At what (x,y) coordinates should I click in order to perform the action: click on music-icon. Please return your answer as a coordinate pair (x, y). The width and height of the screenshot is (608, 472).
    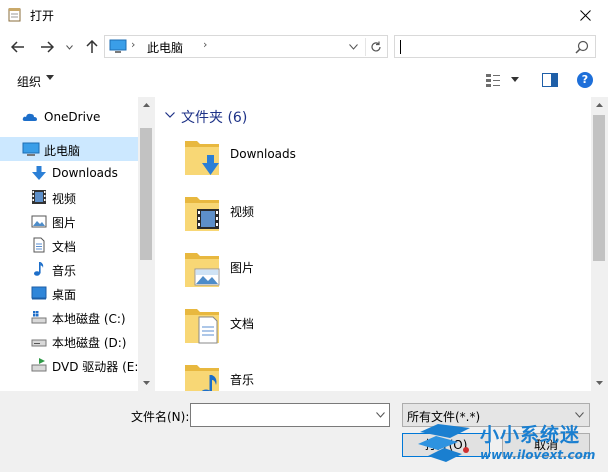
    Looking at the image, I should click on (39, 269).